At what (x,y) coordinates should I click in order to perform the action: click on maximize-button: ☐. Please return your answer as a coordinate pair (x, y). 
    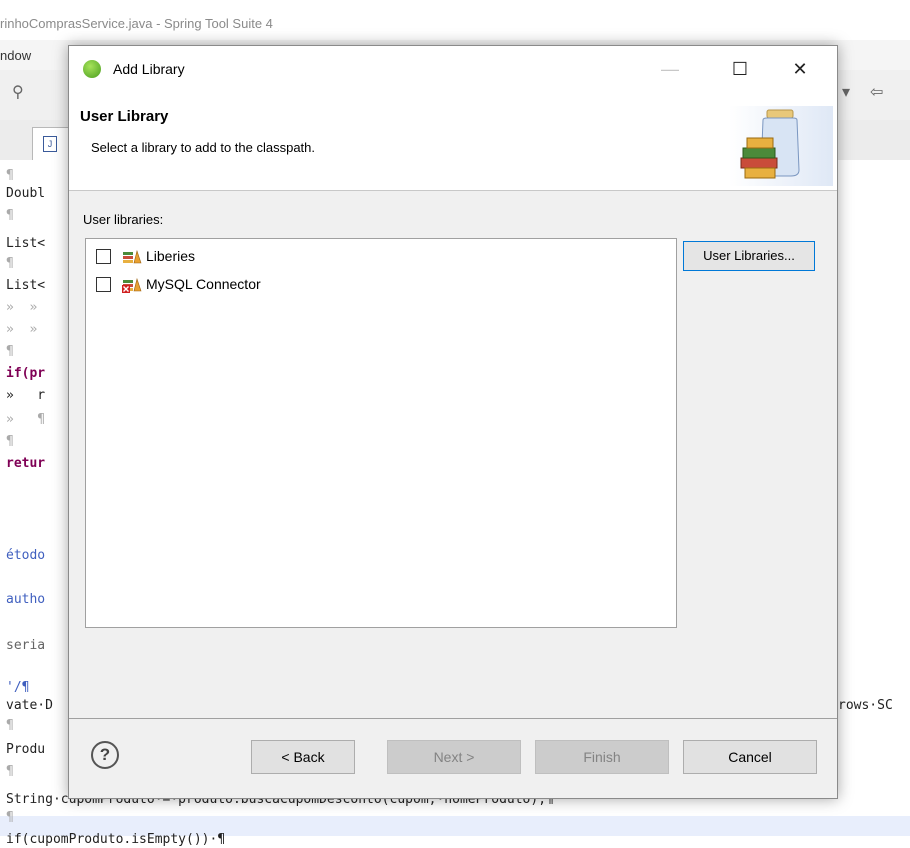
    Looking at the image, I should click on (740, 69).